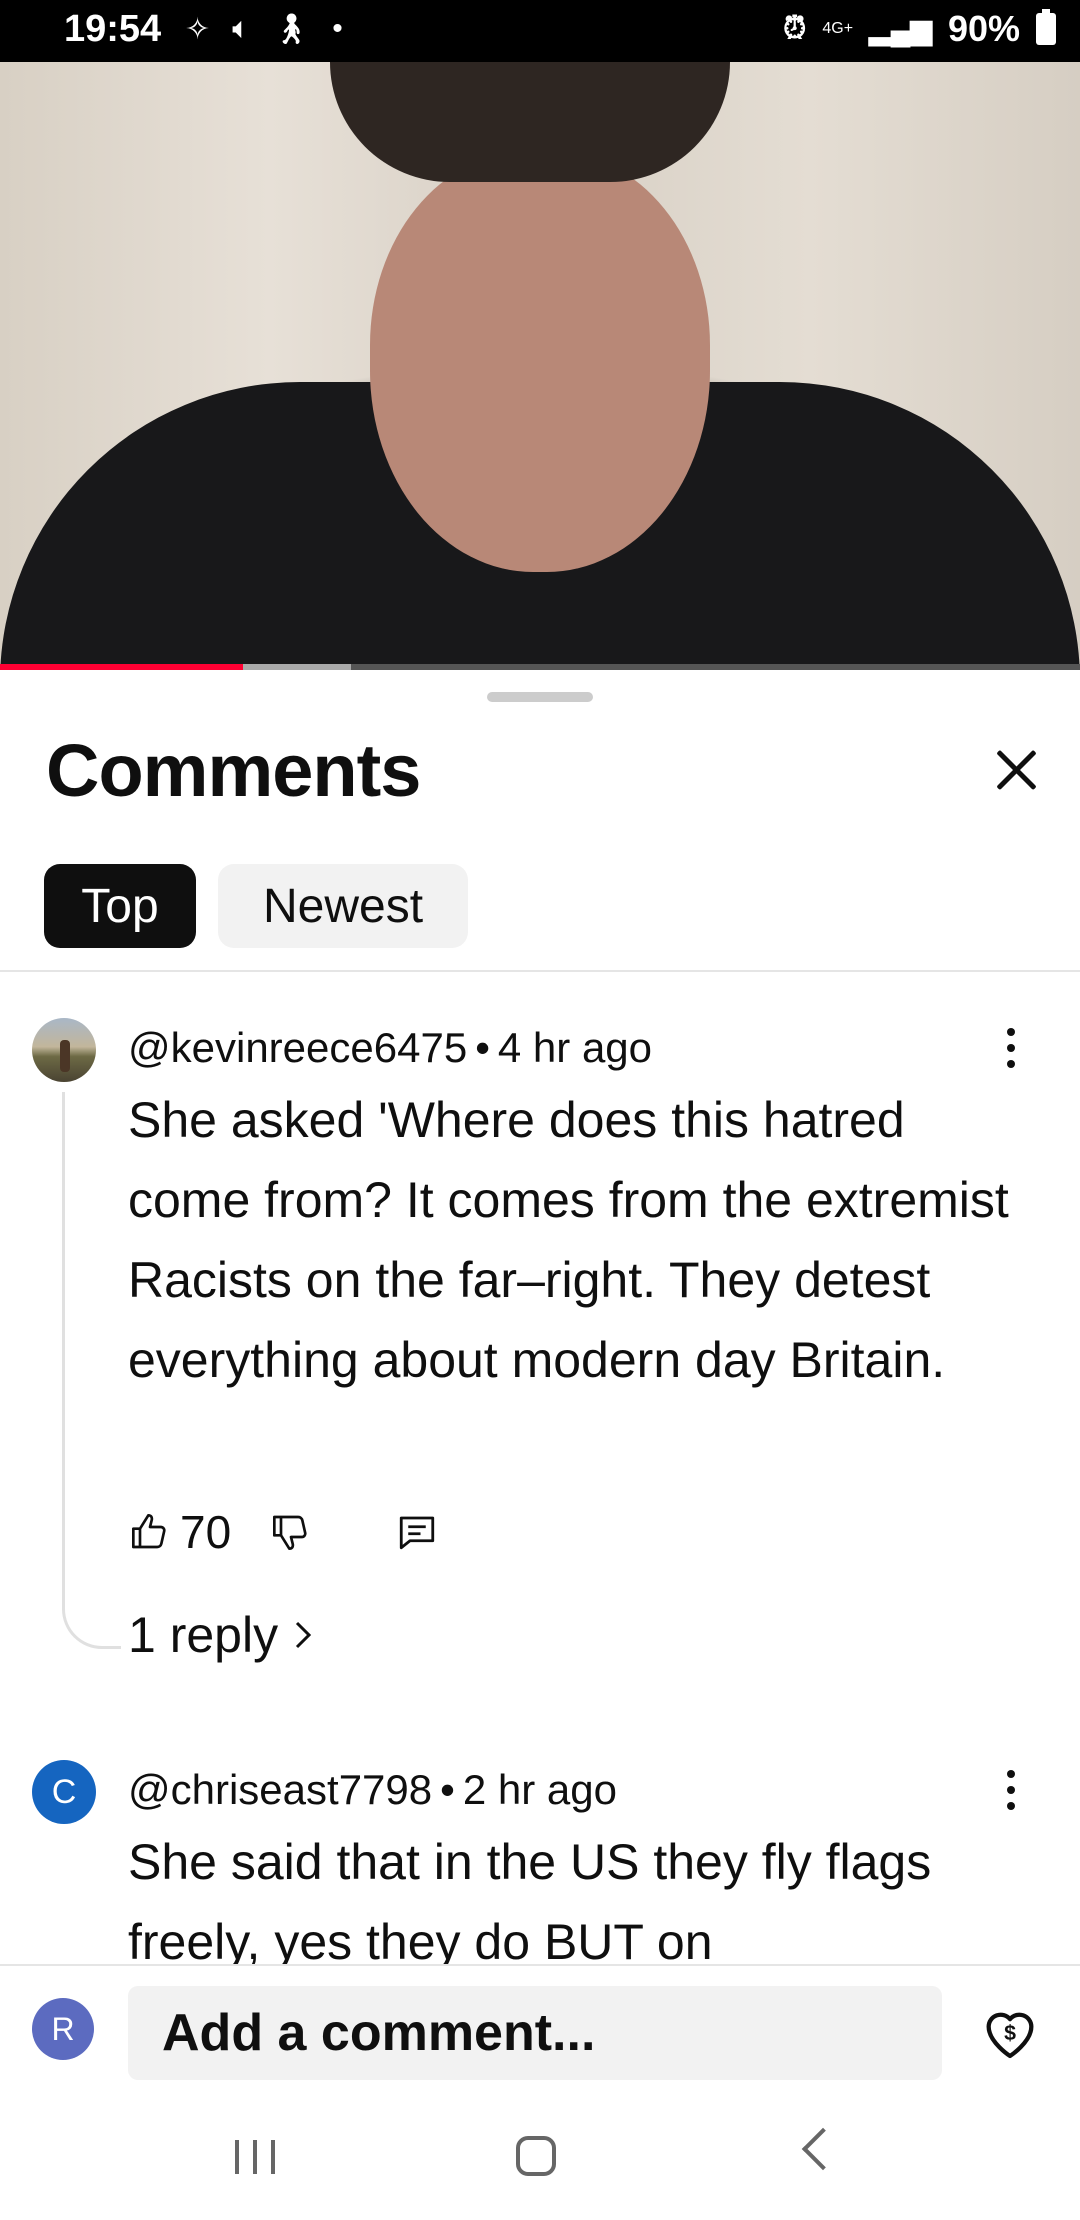 This screenshot has width=1080, height=2220. What do you see at coordinates (983, 28) in the screenshot?
I see `battery-level: 90%` at bounding box center [983, 28].